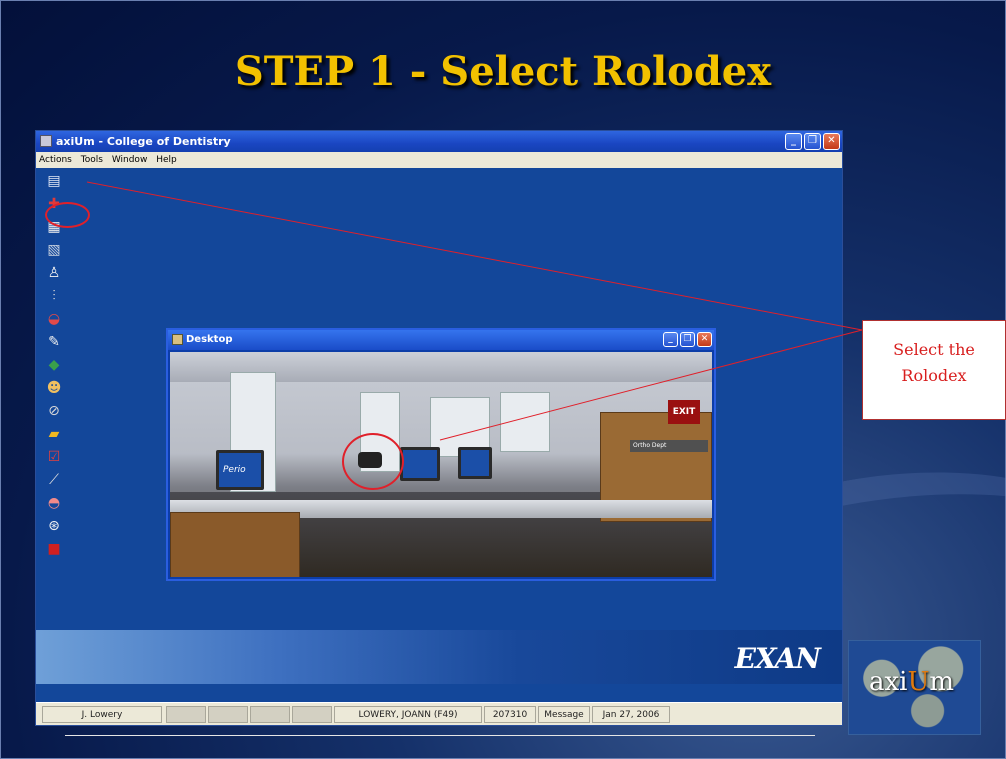 The height and width of the screenshot is (759, 1006). I want to click on drawer-cabinet, so click(235, 544).